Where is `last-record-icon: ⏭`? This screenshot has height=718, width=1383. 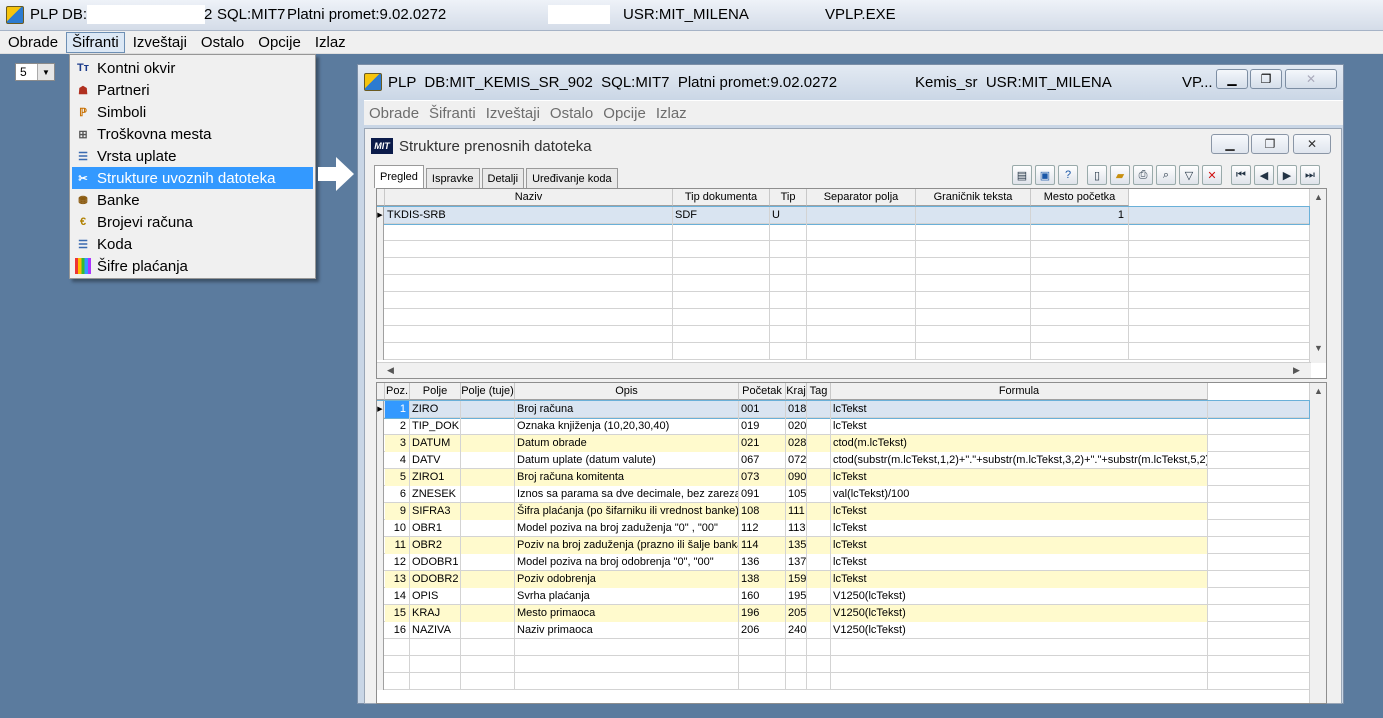
last-record-icon: ⏭ is located at coordinates (1310, 175).